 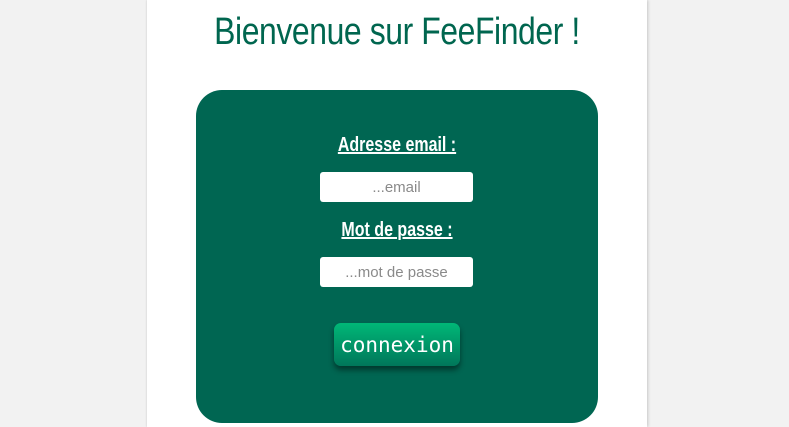 What do you see at coordinates (397, 230) in the screenshot?
I see `password-label: Mot de passe :` at bounding box center [397, 230].